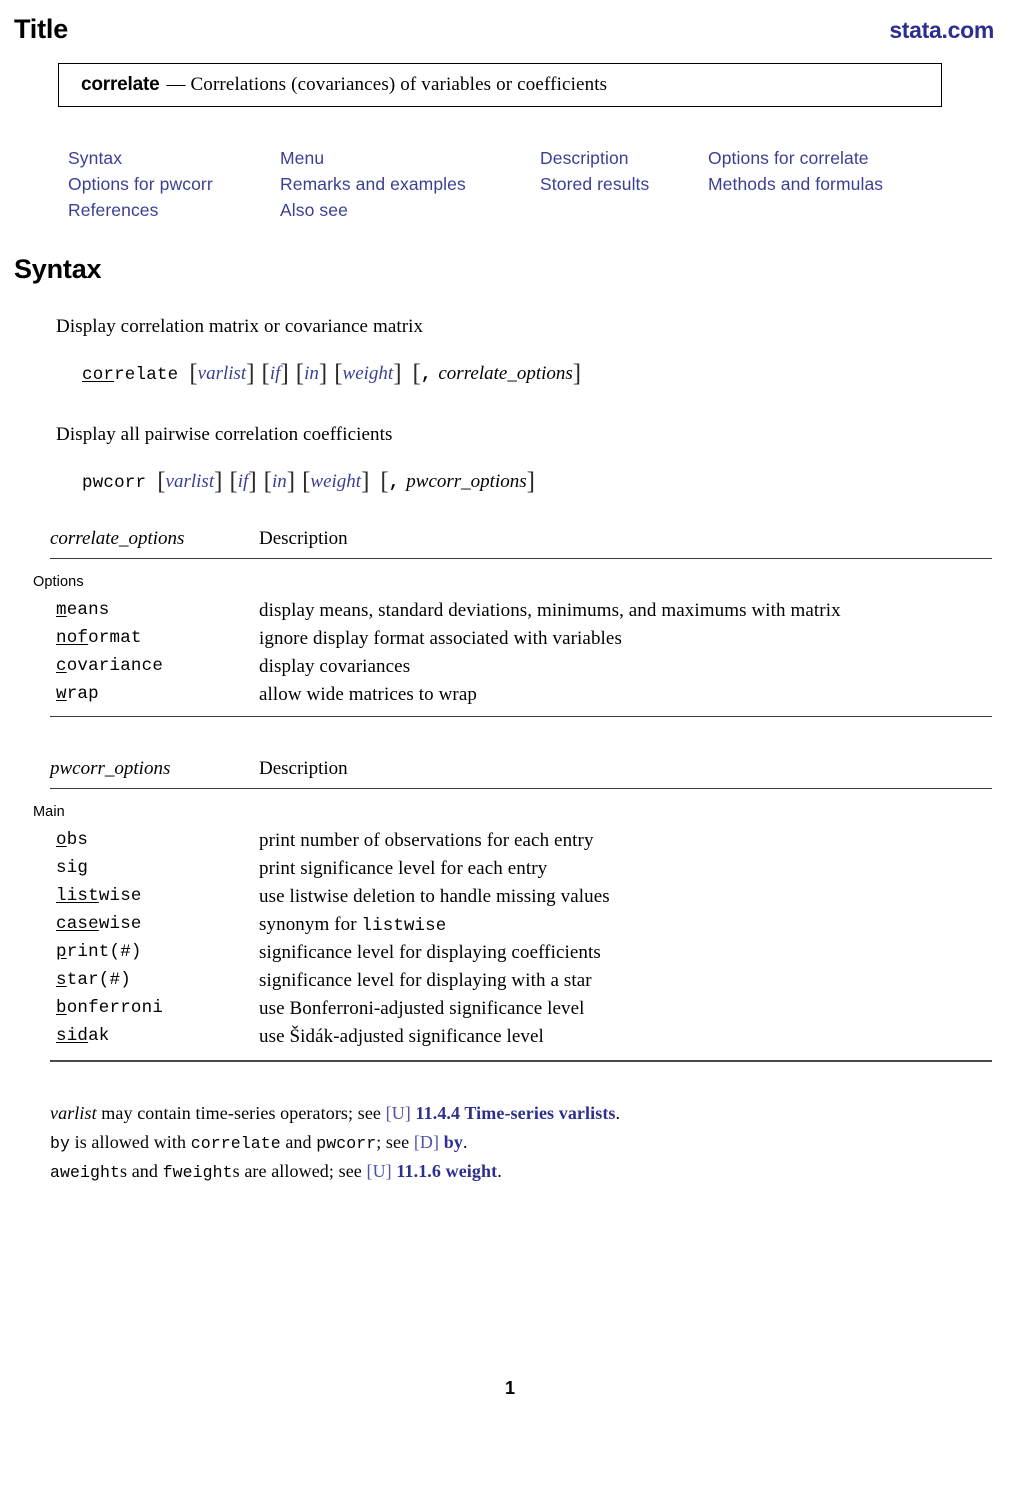 The height and width of the screenshot is (1492, 1020). What do you see at coordinates (99, 952) in the screenshot?
I see `option-name-print: print(#)` at bounding box center [99, 952].